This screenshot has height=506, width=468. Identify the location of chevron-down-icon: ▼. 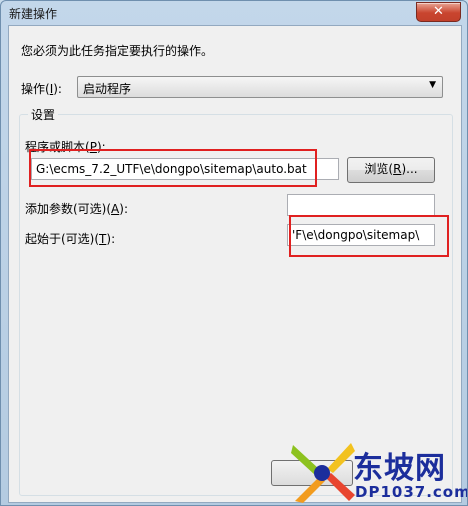
(432, 85).